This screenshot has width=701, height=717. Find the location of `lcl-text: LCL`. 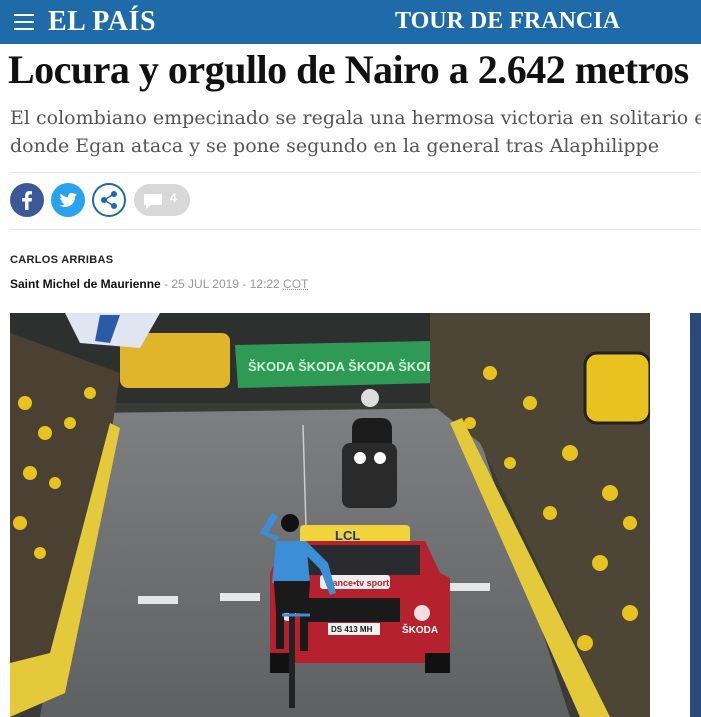

lcl-text: LCL is located at coordinates (347, 535).